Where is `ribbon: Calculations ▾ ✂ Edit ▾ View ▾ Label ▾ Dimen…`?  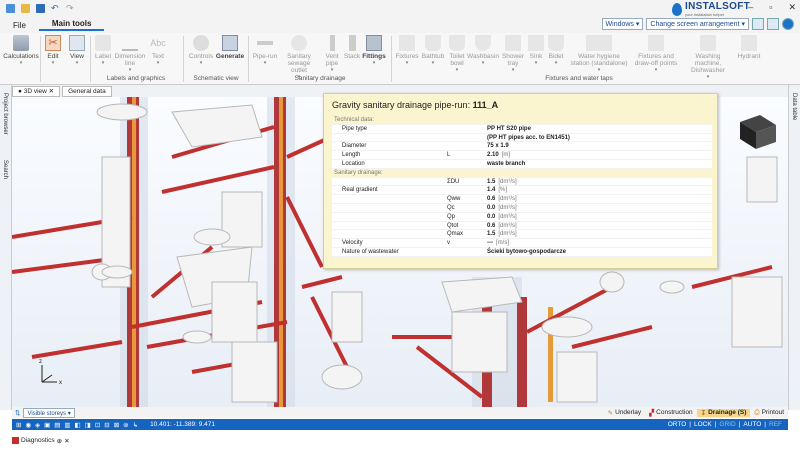 ribbon: Calculations ▾ ✂ Edit ▾ View ▾ Label ▾ Dimen… is located at coordinates (400, 59).